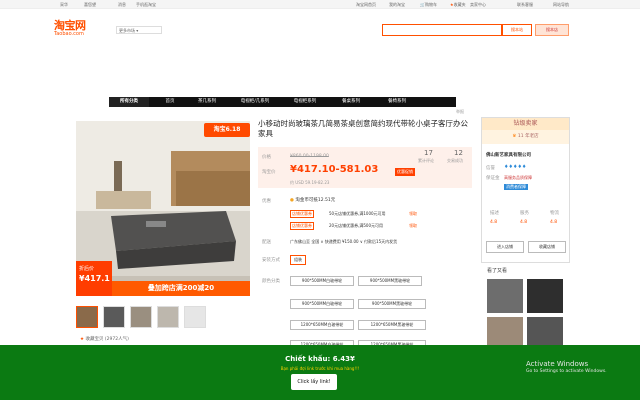 The image size is (640, 400). Describe the element at coordinates (104, 339) in the screenshot. I see `favorite-count: ★ 收藏宝贝 (2972人气)` at that location.